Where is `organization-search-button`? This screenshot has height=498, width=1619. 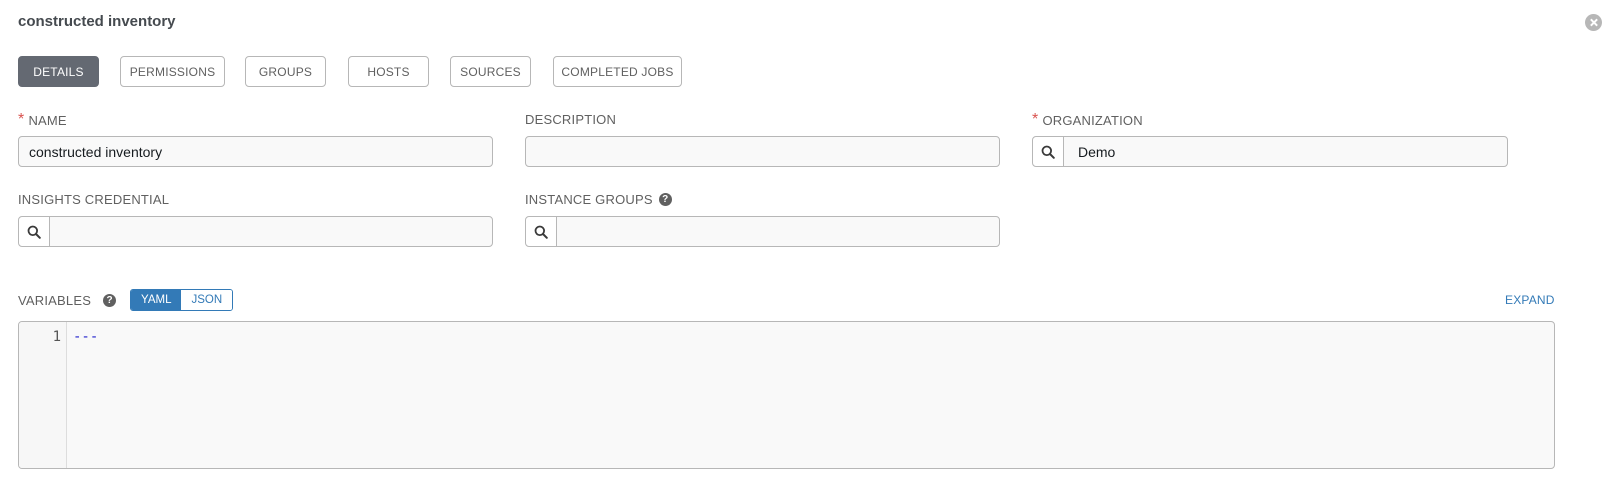 organization-search-button is located at coordinates (1048, 151).